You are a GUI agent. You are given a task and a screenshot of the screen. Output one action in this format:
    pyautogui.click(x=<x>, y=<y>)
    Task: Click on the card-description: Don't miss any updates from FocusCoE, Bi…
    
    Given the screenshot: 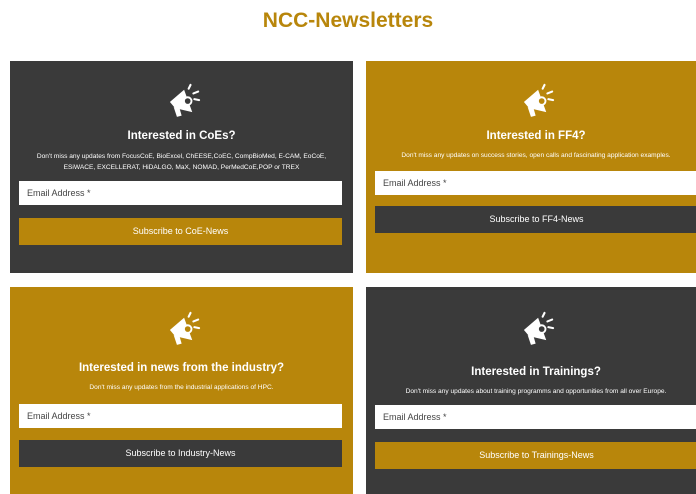 What is the action you would take?
    pyautogui.click(x=181, y=162)
    